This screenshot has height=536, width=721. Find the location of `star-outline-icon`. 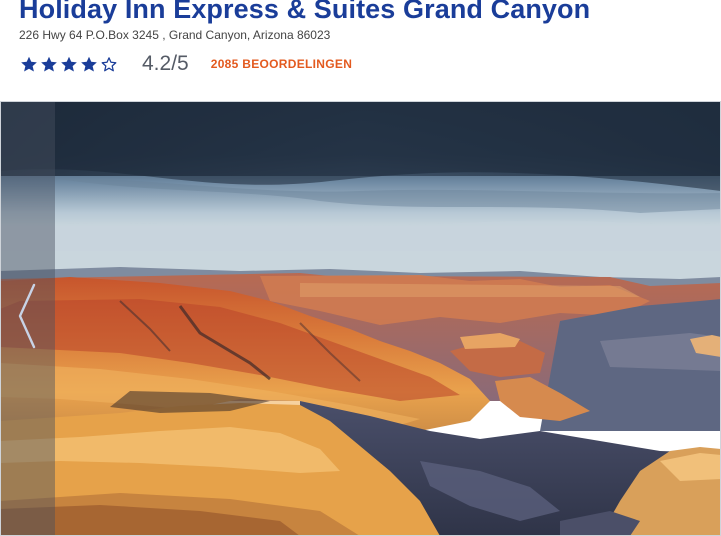

star-outline-icon is located at coordinates (109, 64).